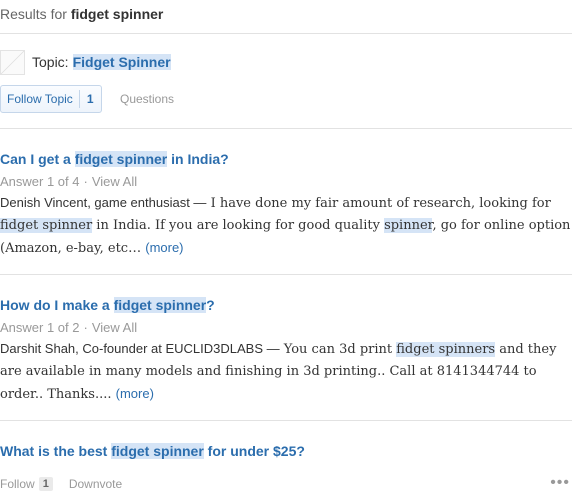  I want to click on question-title-text: How do I make a, so click(57, 305).